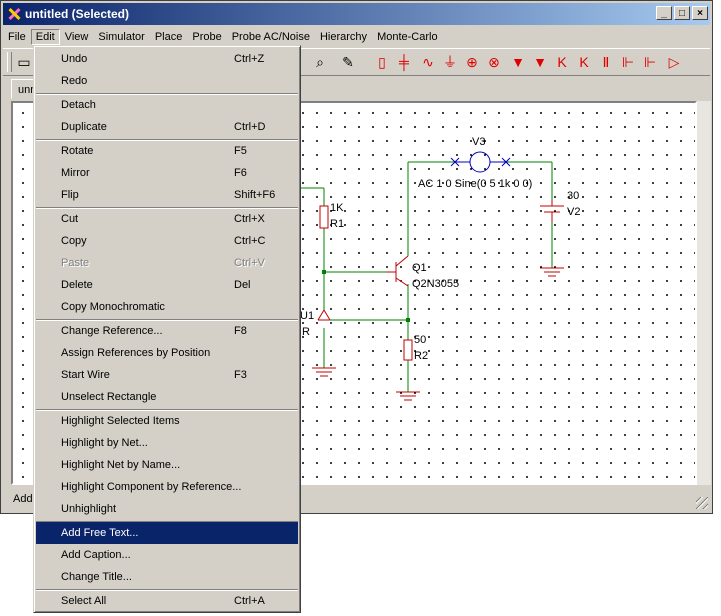 This screenshot has width=721, height=616. I want to click on menu-probe: Probe, so click(206, 37).